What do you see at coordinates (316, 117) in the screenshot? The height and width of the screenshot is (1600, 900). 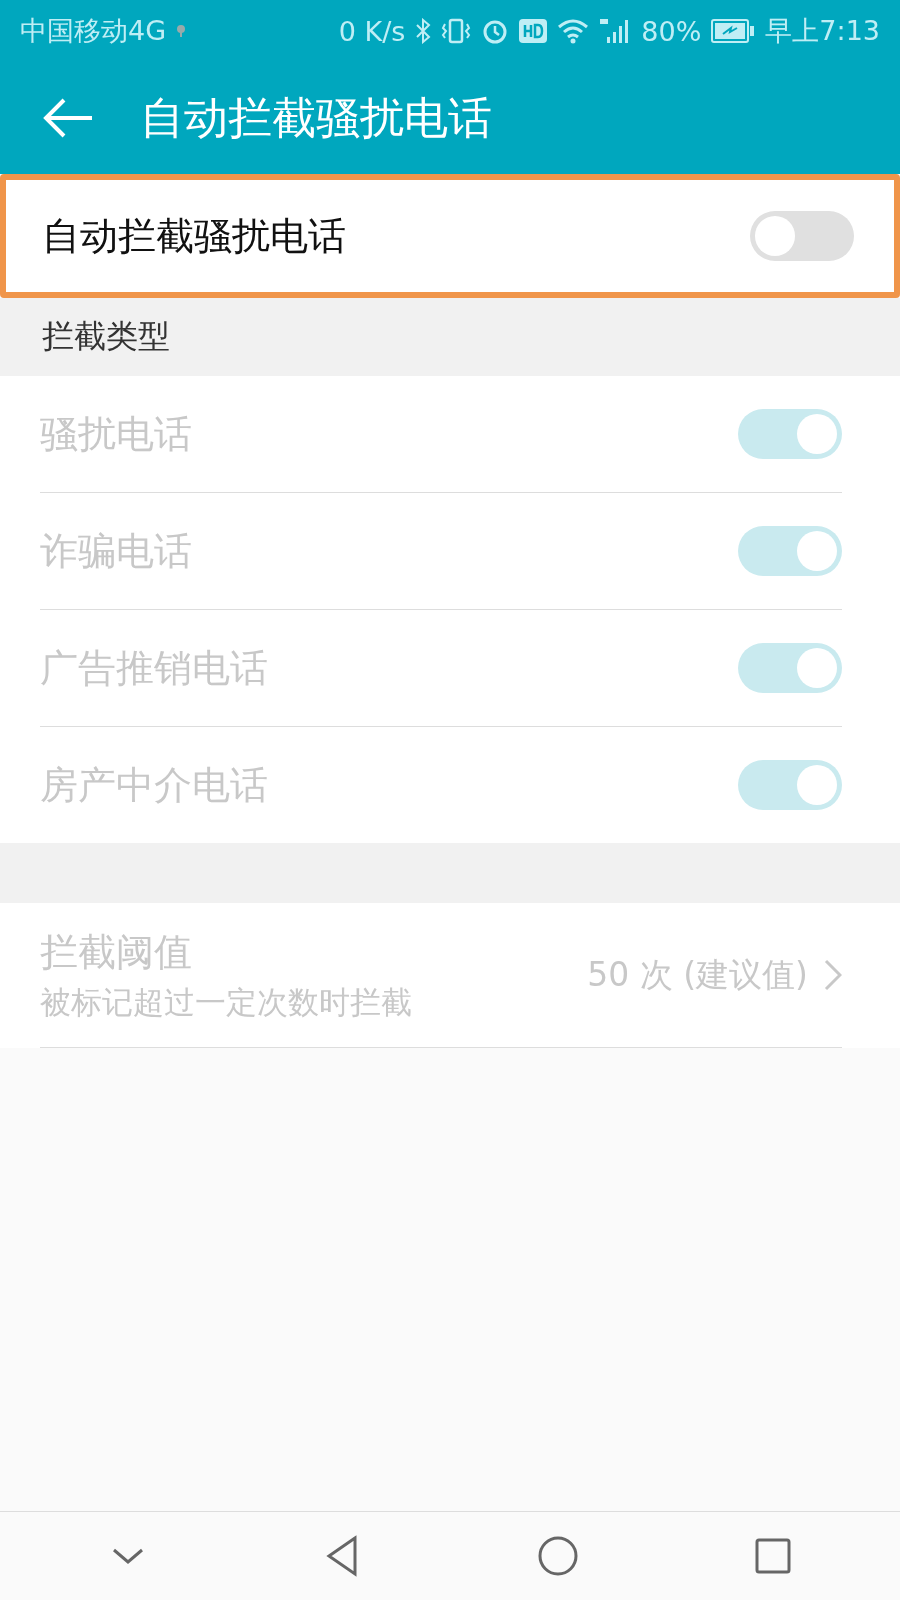 I see `screen-title: 自动拦截骚扰电话` at bounding box center [316, 117].